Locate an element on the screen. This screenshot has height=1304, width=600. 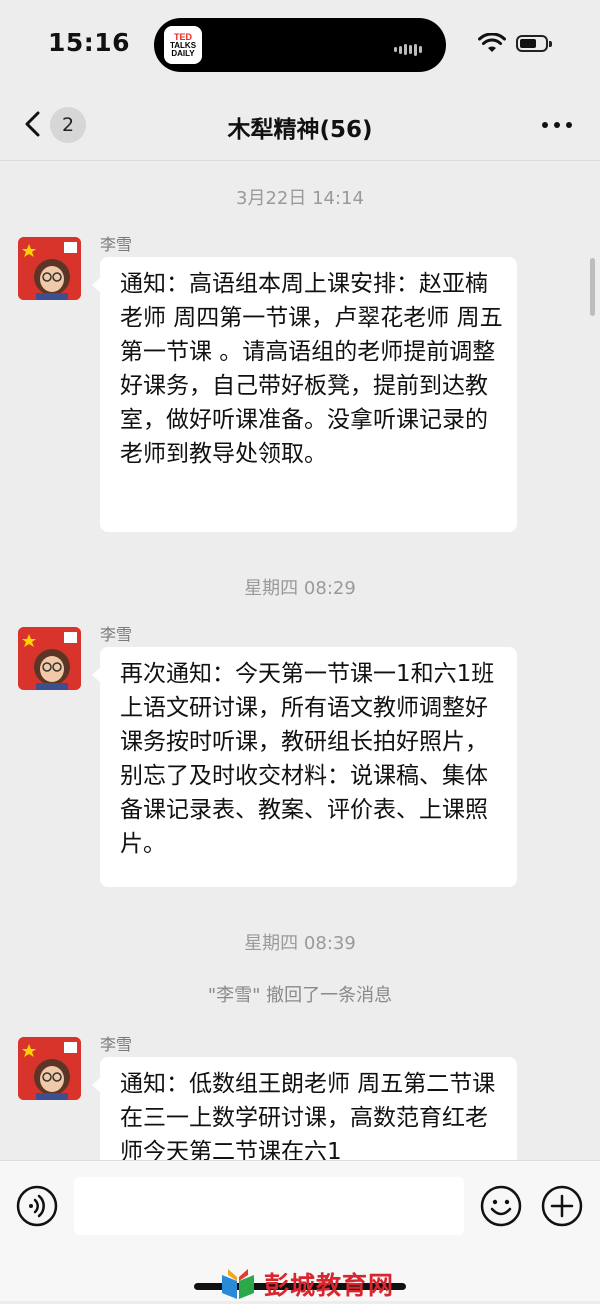
message-timestamp: 3月22日 14:14 is located at coordinates (300, 198).